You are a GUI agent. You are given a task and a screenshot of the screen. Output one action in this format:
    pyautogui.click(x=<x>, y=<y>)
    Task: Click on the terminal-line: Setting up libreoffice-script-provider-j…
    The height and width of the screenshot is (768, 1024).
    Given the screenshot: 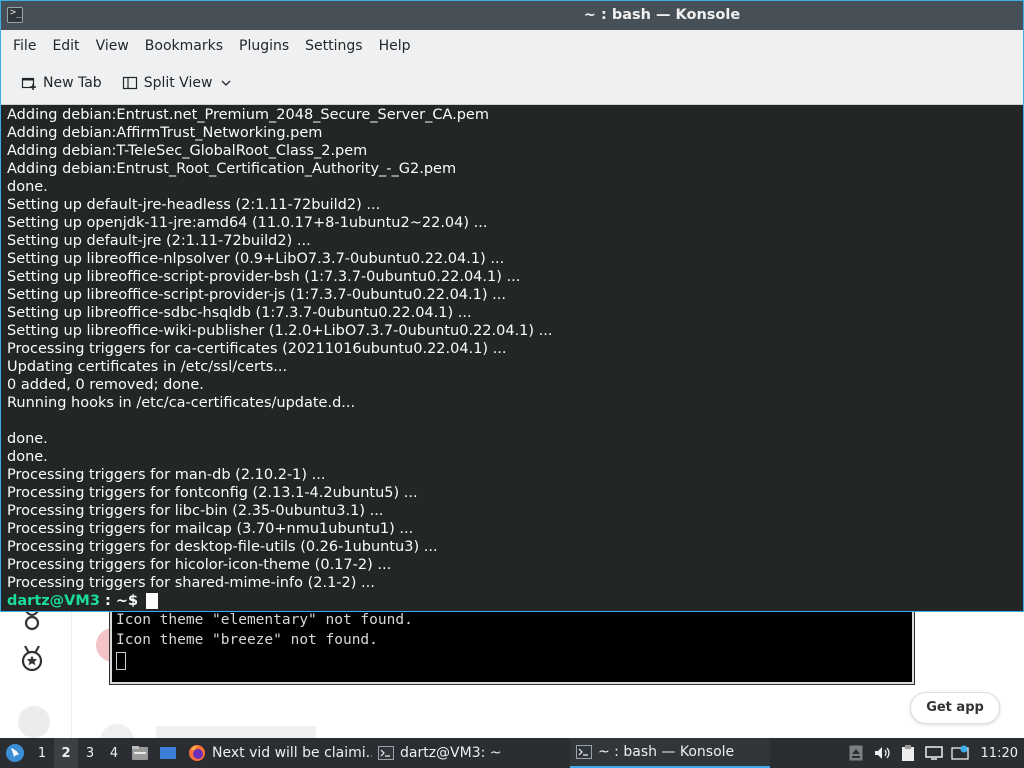 What is the action you would take?
    pyautogui.click(x=256, y=295)
    